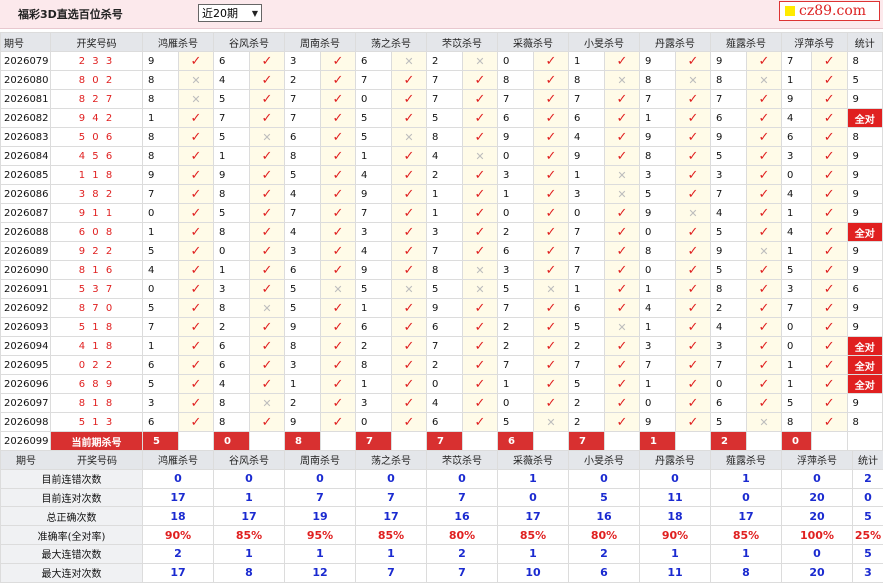  Describe the element at coordinates (96, 270) in the screenshot. I see `draw-number-cell: 8 1 6` at that location.